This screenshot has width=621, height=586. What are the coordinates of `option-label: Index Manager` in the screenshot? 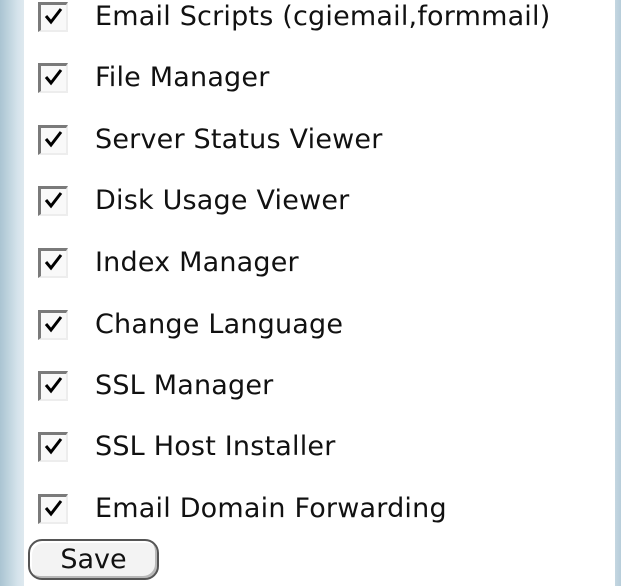 It's located at (197, 262).